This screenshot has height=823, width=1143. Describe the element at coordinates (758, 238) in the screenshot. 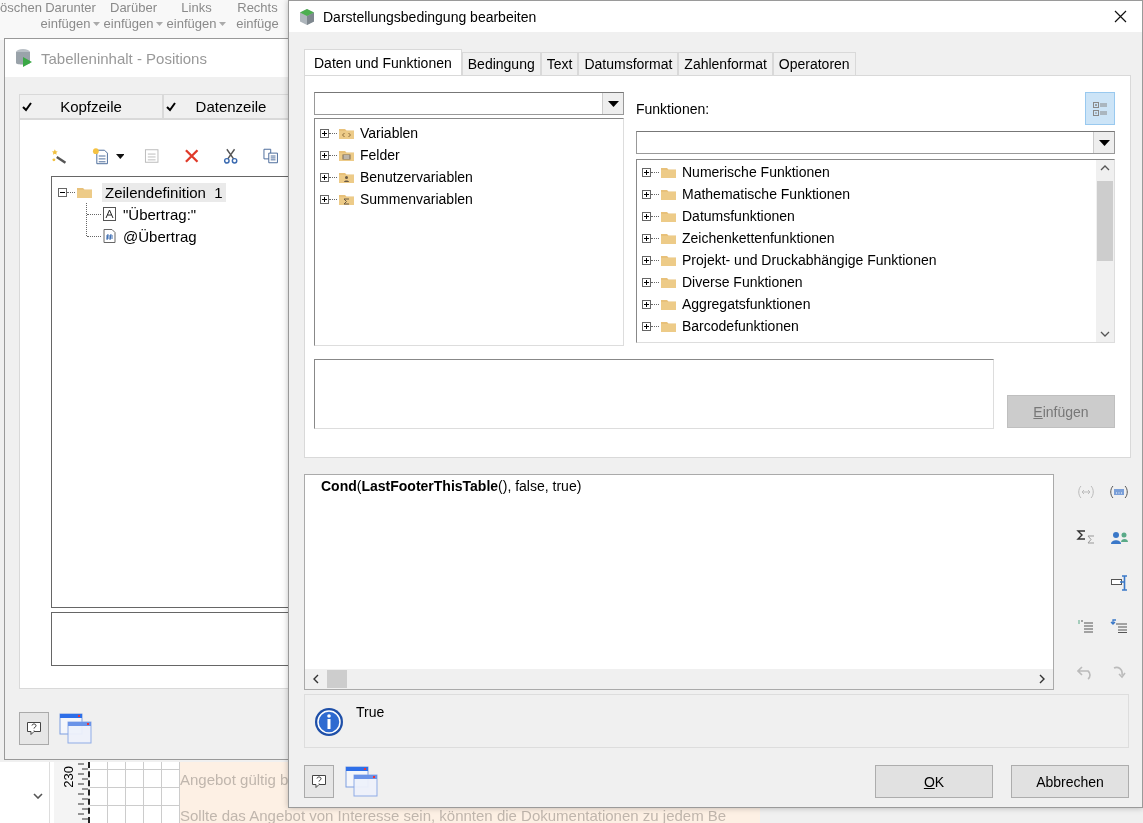

I see `tree-item: Zeichenkettenfunktionen` at that location.